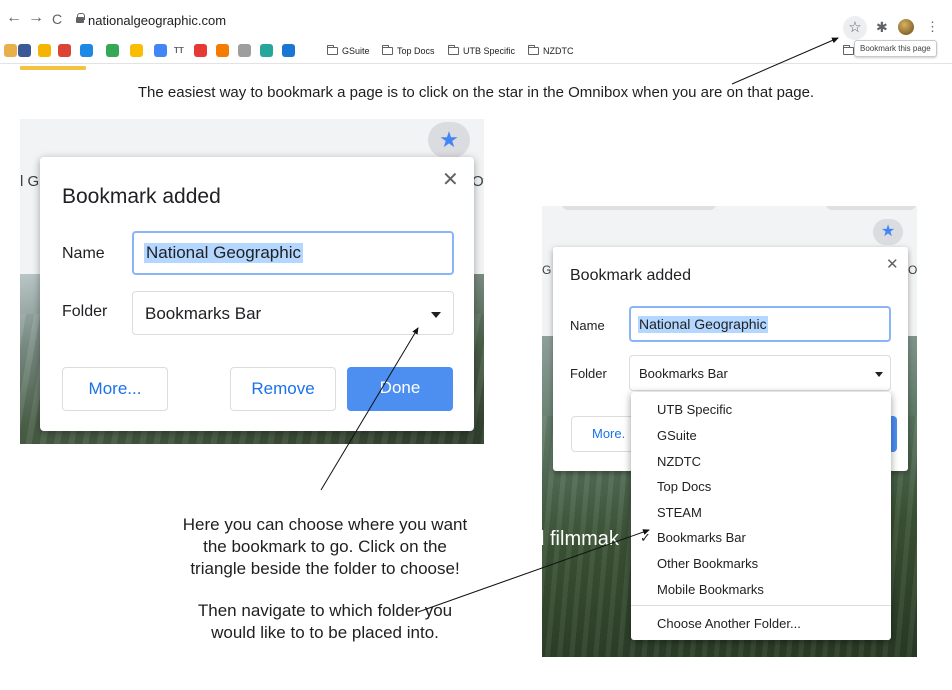 This screenshot has height=690, width=952. Describe the element at coordinates (761, 563) in the screenshot. I see `folder-option: Other Bookmarks` at that location.